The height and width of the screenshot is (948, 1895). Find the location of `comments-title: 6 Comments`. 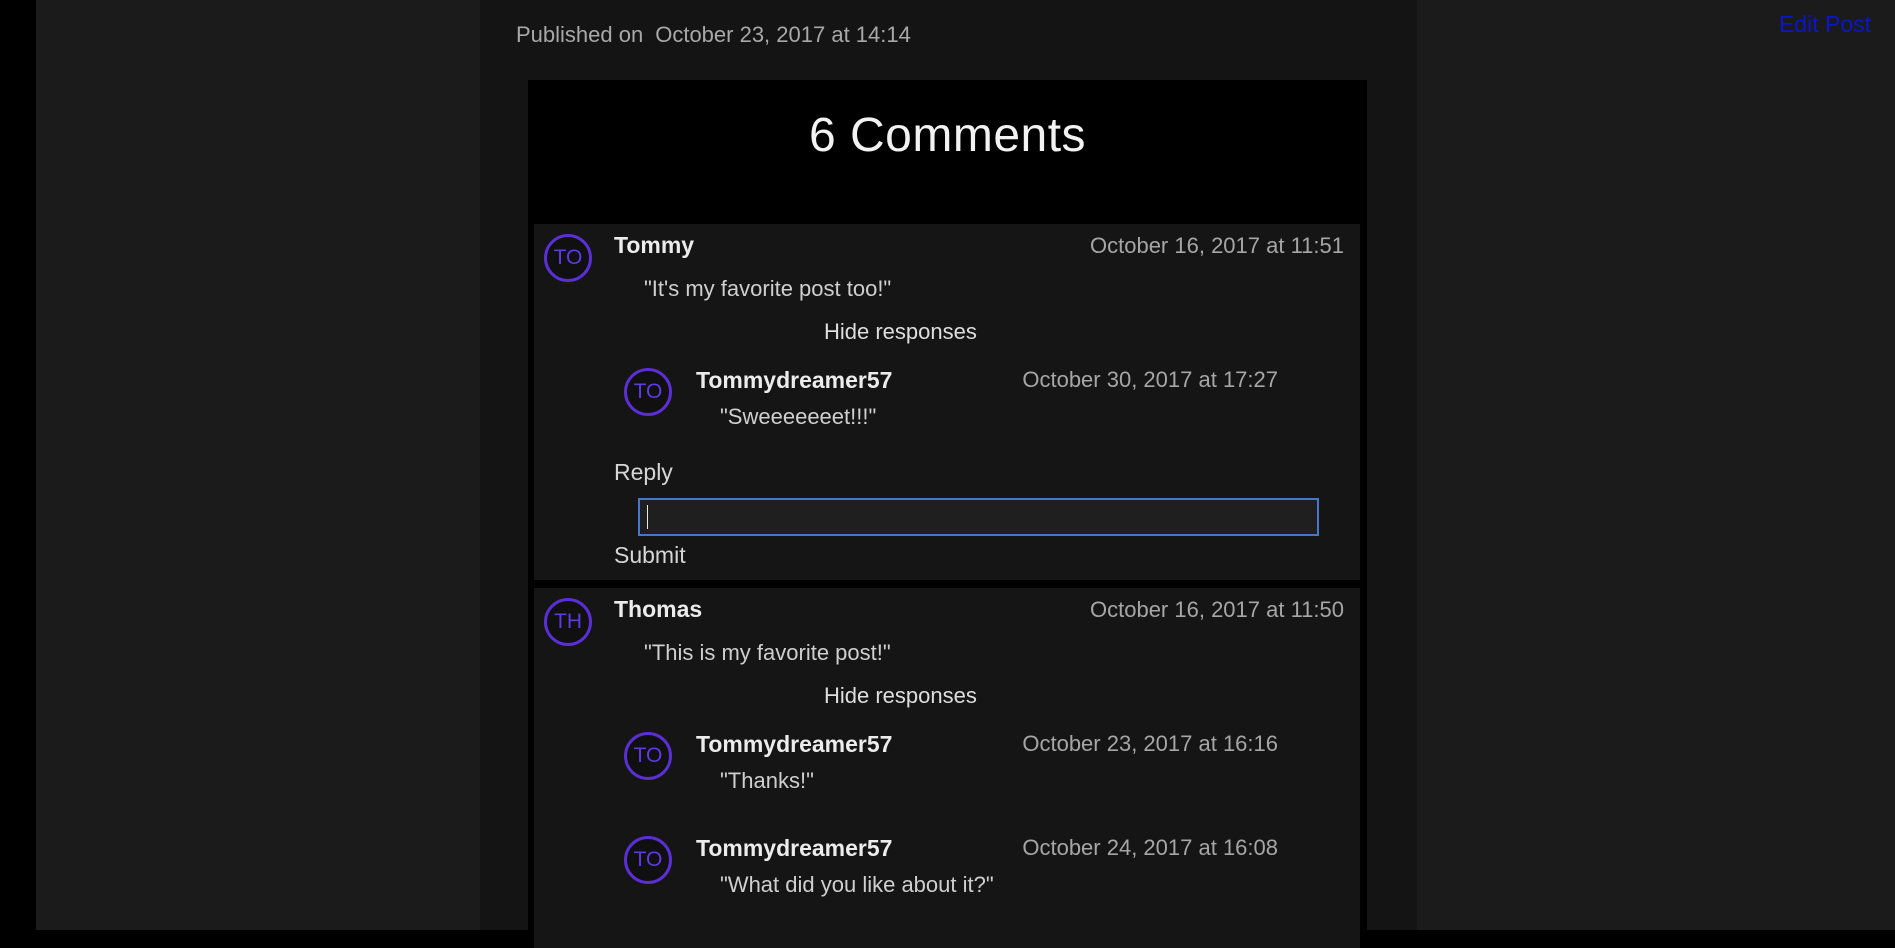

comments-title: 6 Comments is located at coordinates (947, 135).